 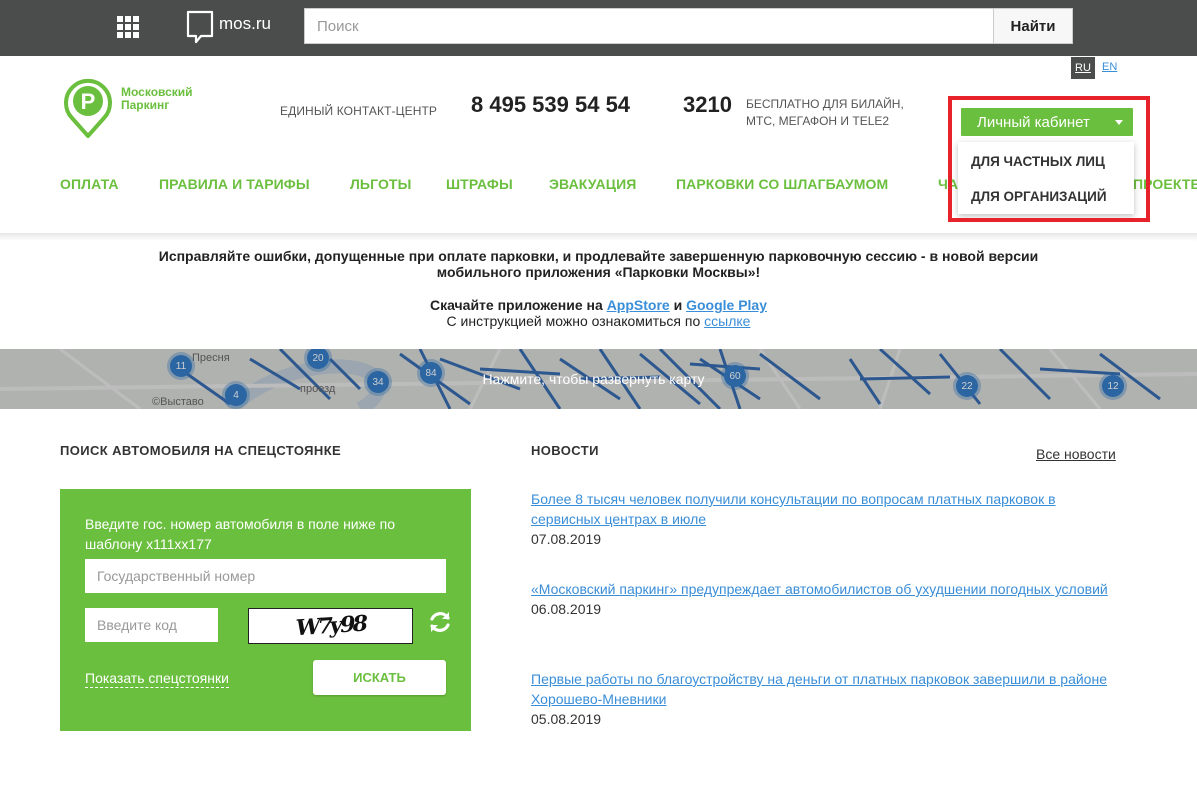 I want to click on lang-en-link: EN, so click(x=1109, y=67).